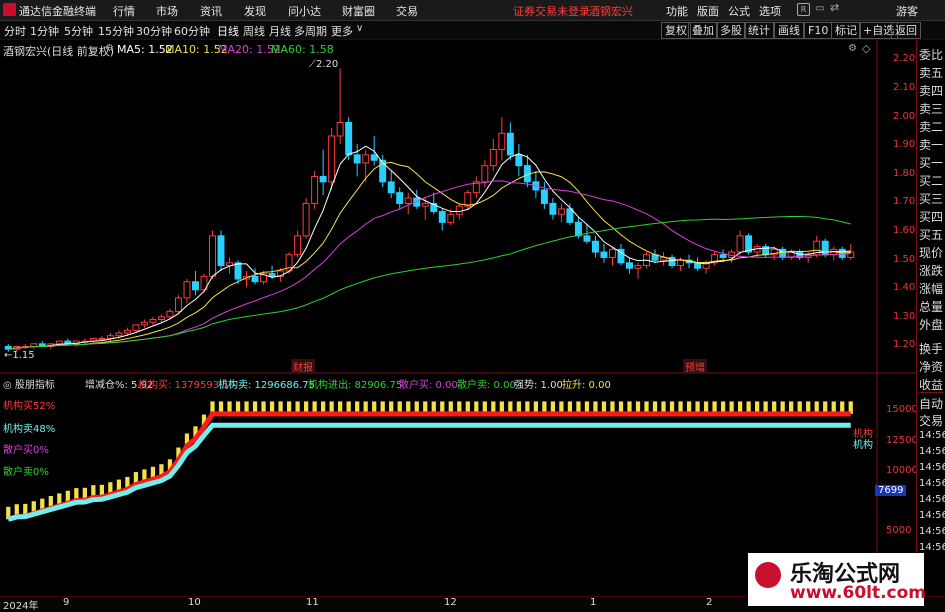 Image resolution: width=945 pixels, height=612 pixels. What do you see at coordinates (907, 11) in the screenshot?
I see `guest-label: 游客` at bounding box center [907, 11].